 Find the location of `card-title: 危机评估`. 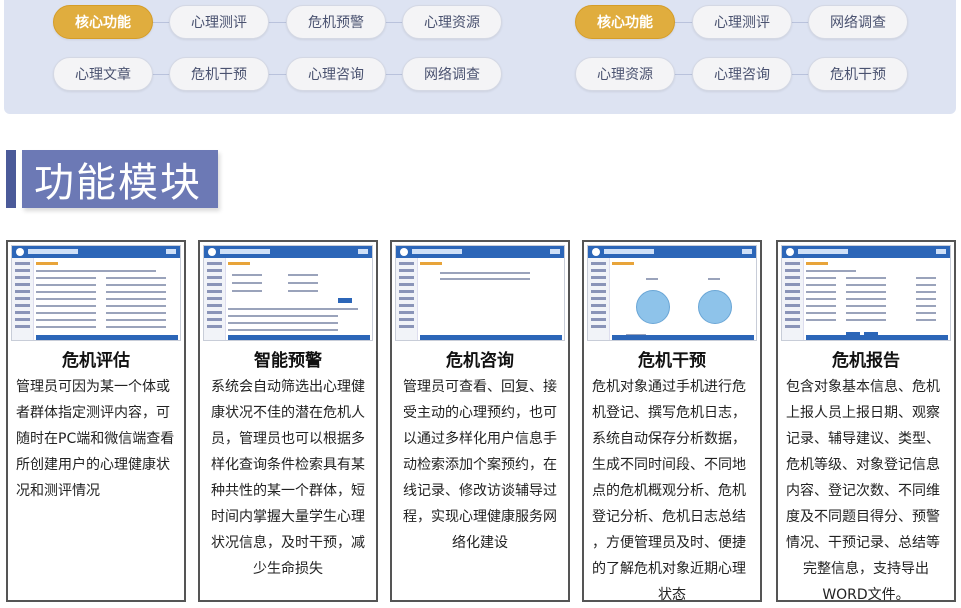

card-title: 危机评估 is located at coordinates (96, 361).